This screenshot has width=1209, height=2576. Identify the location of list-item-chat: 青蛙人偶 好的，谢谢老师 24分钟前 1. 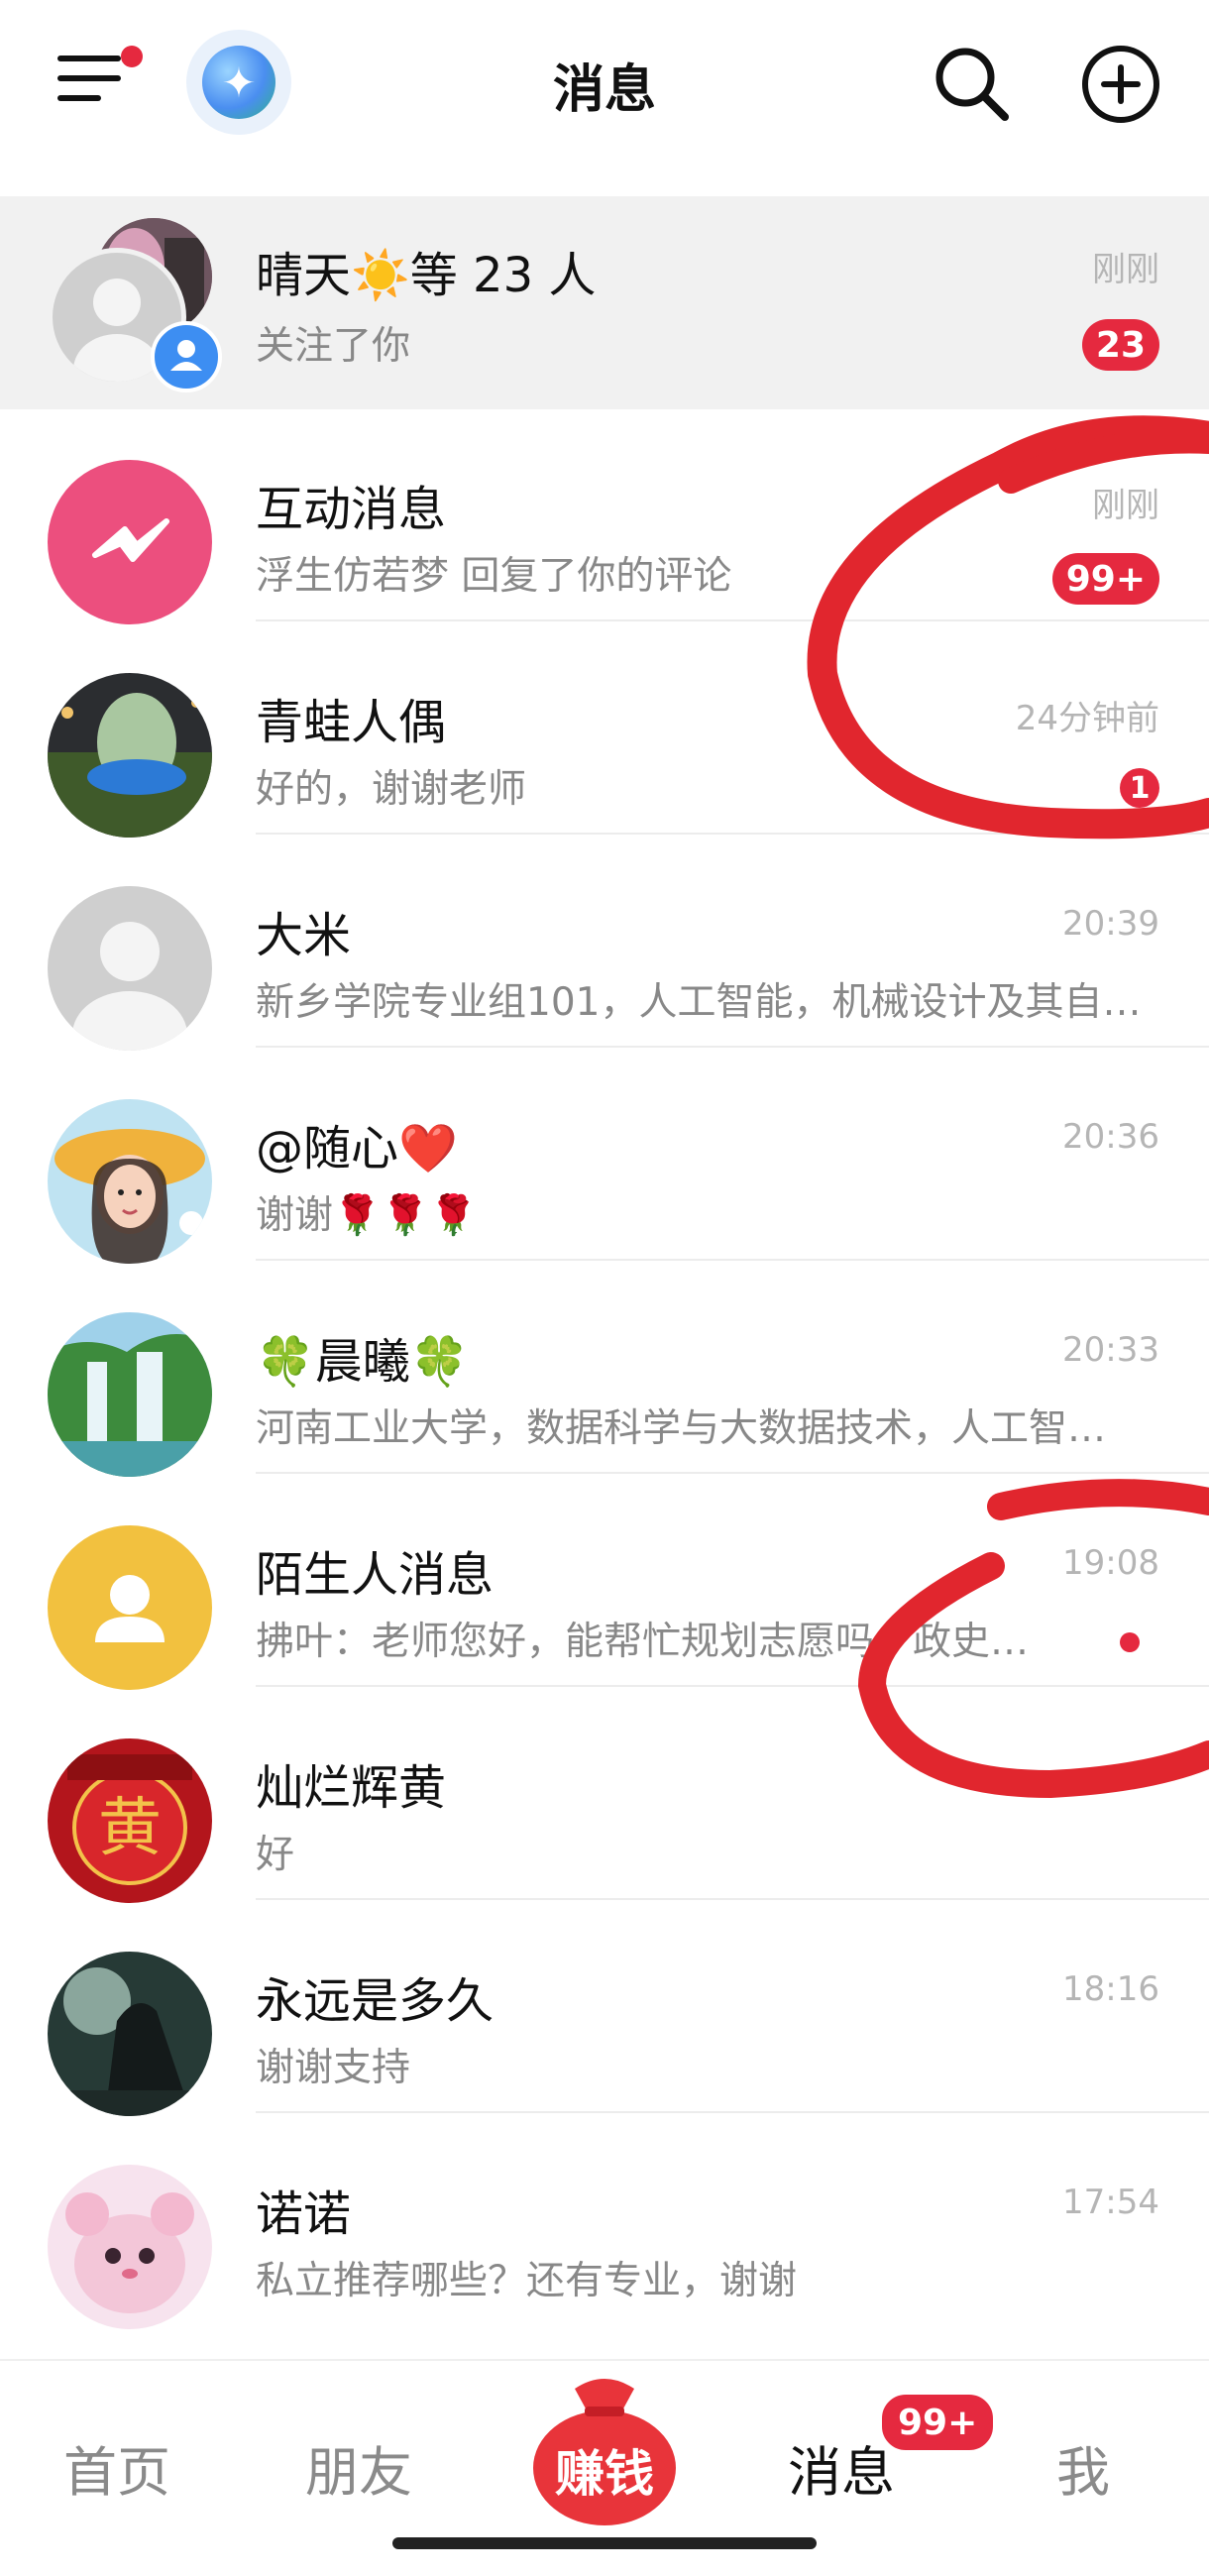
(604, 729).